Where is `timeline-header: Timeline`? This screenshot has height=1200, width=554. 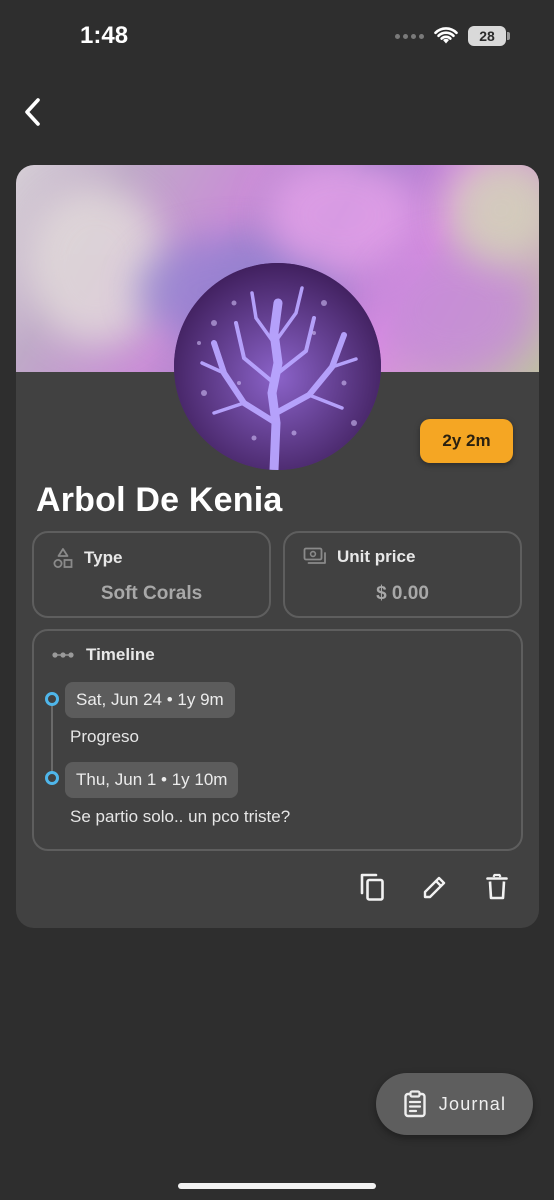
timeline-header: Timeline is located at coordinates (103, 655).